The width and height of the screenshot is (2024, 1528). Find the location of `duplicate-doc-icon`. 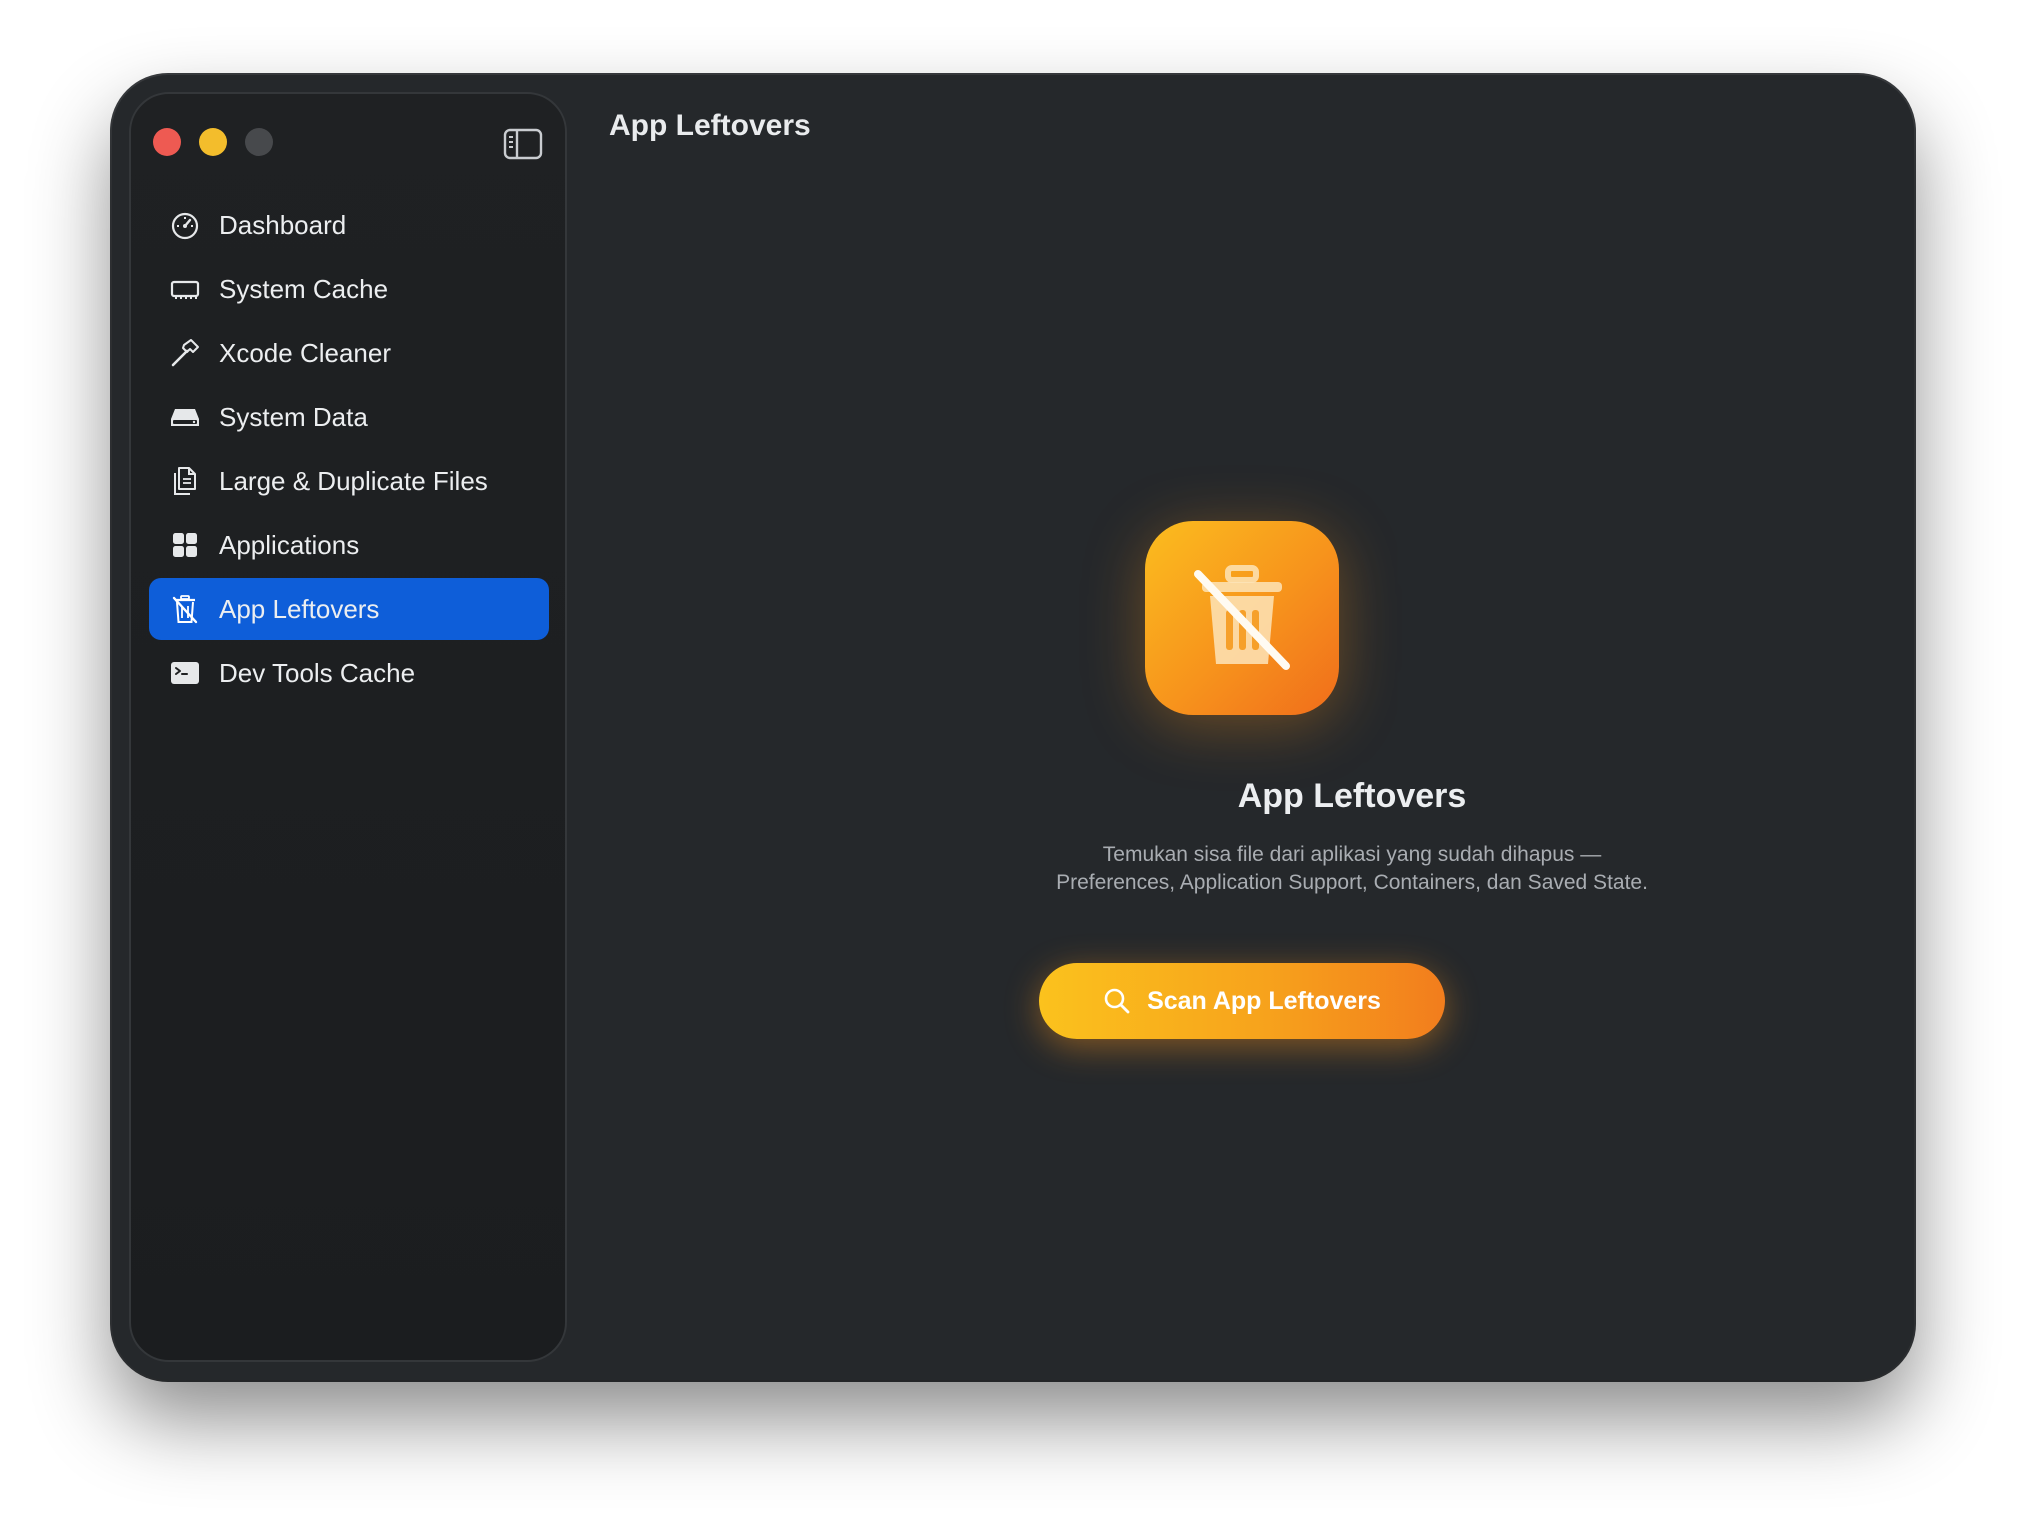

duplicate-doc-icon is located at coordinates (185, 481).